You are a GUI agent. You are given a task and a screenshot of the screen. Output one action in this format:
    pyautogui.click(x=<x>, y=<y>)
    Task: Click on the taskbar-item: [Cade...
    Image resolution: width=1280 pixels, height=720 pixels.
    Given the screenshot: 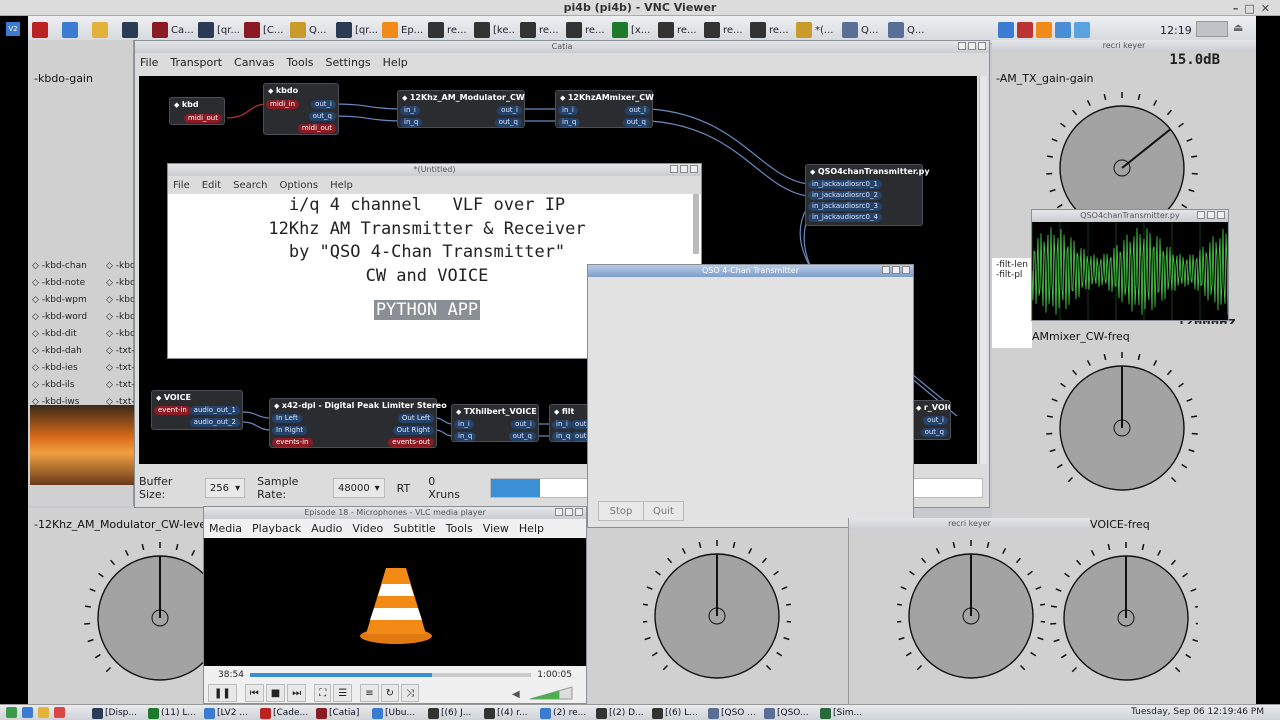 What is the action you would take?
    pyautogui.click(x=287, y=713)
    